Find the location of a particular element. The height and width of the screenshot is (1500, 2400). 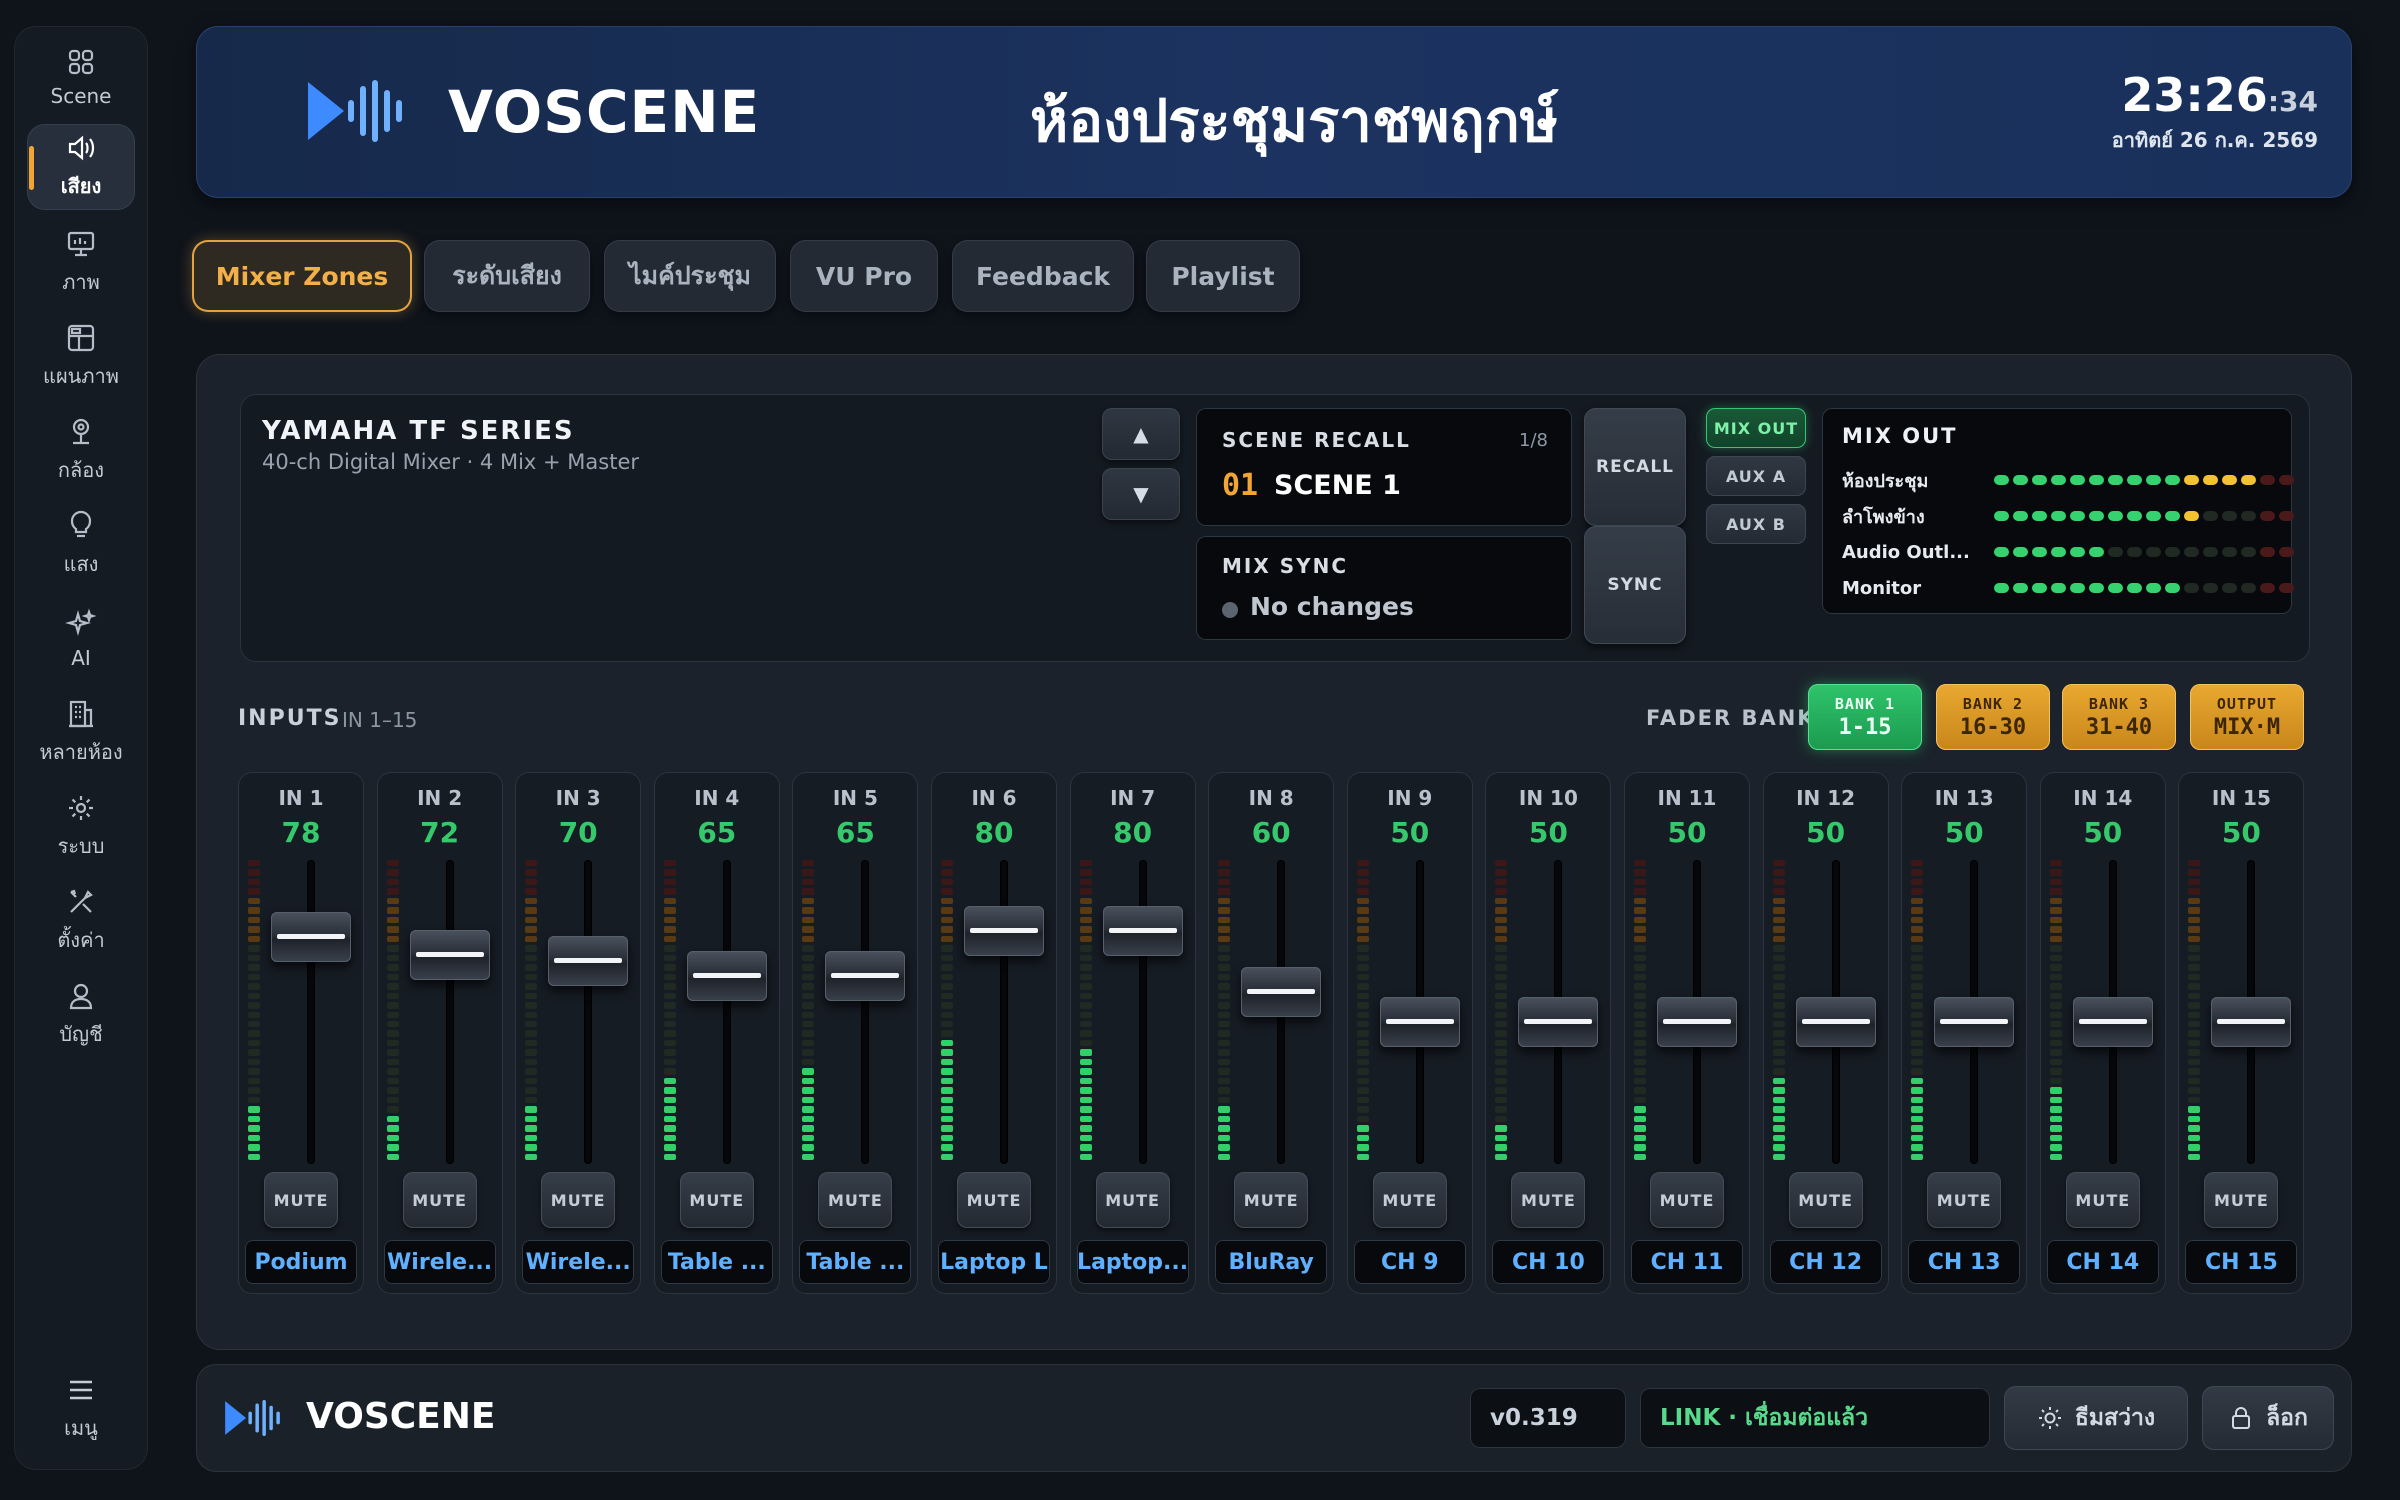

channel-name-label: CH 12 is located at coordinates (1825, 1262).